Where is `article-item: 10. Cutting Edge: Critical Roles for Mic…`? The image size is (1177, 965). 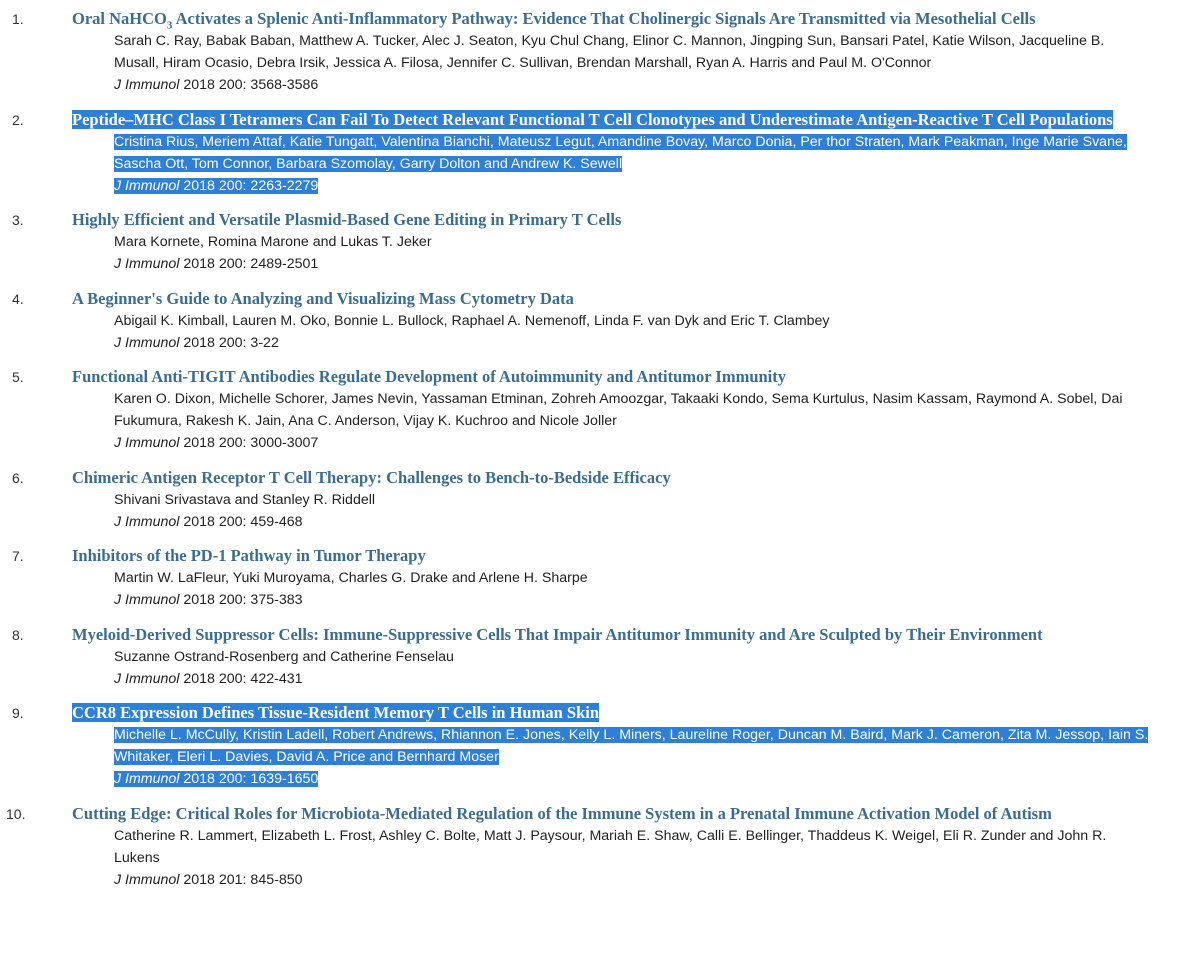 article-item: 10. Cutting Edge: Critical Roles for Mic… is located at coordinates (588, 847).